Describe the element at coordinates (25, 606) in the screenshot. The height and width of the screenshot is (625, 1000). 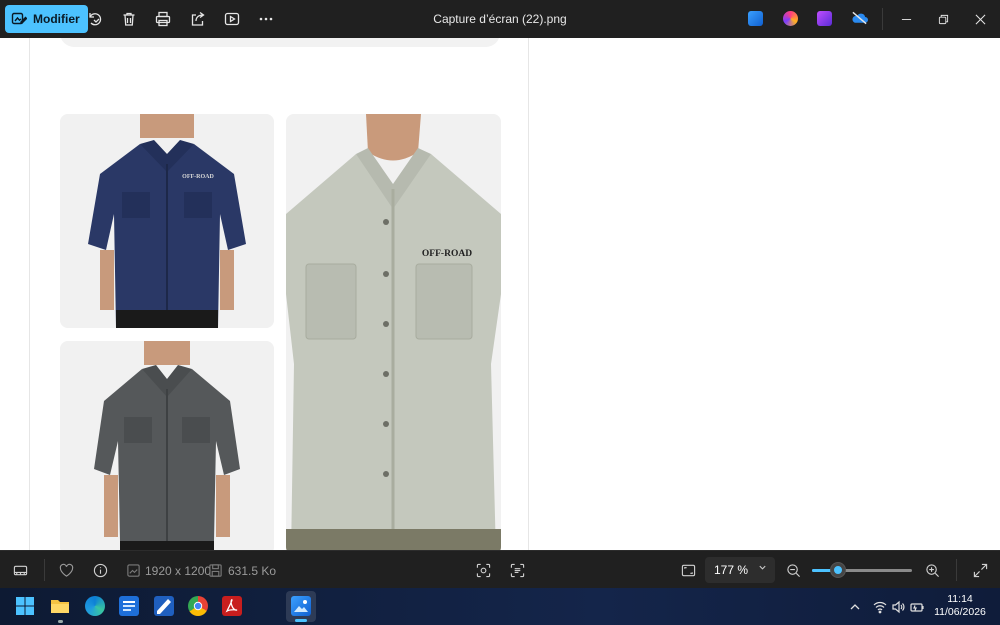
I see `start-icon` at that location.